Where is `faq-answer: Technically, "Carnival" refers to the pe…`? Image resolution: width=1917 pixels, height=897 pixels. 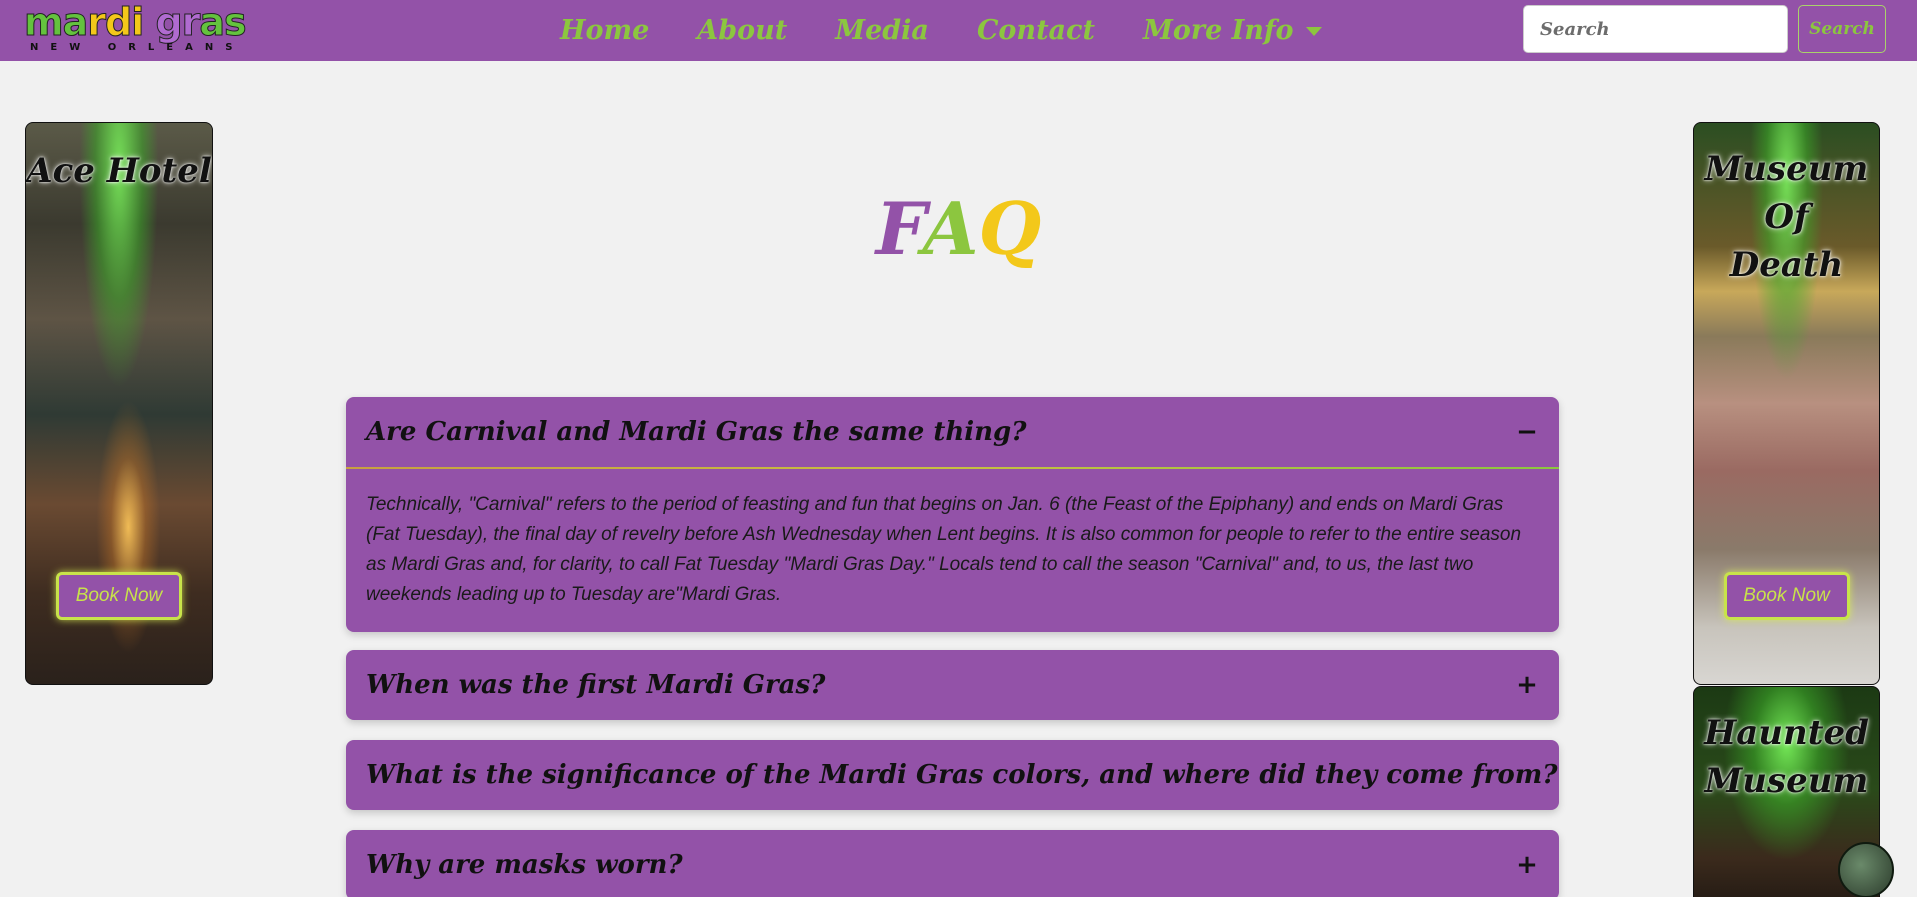 faq-answer: Technically, "Carnival" refers to the pe… is located at coordinates (944, 549).